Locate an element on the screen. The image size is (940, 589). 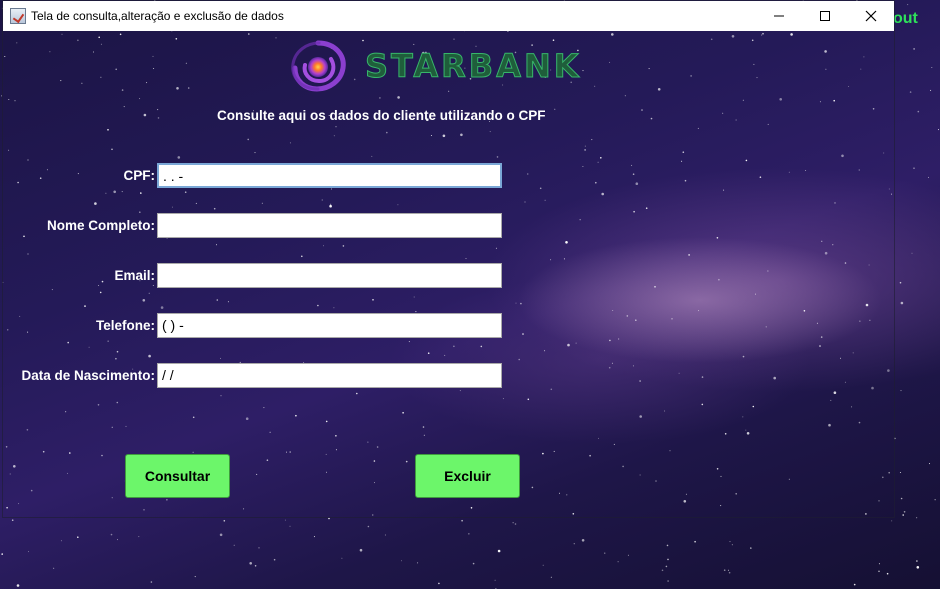
java-app-icon is located at coordinates (18, 16).